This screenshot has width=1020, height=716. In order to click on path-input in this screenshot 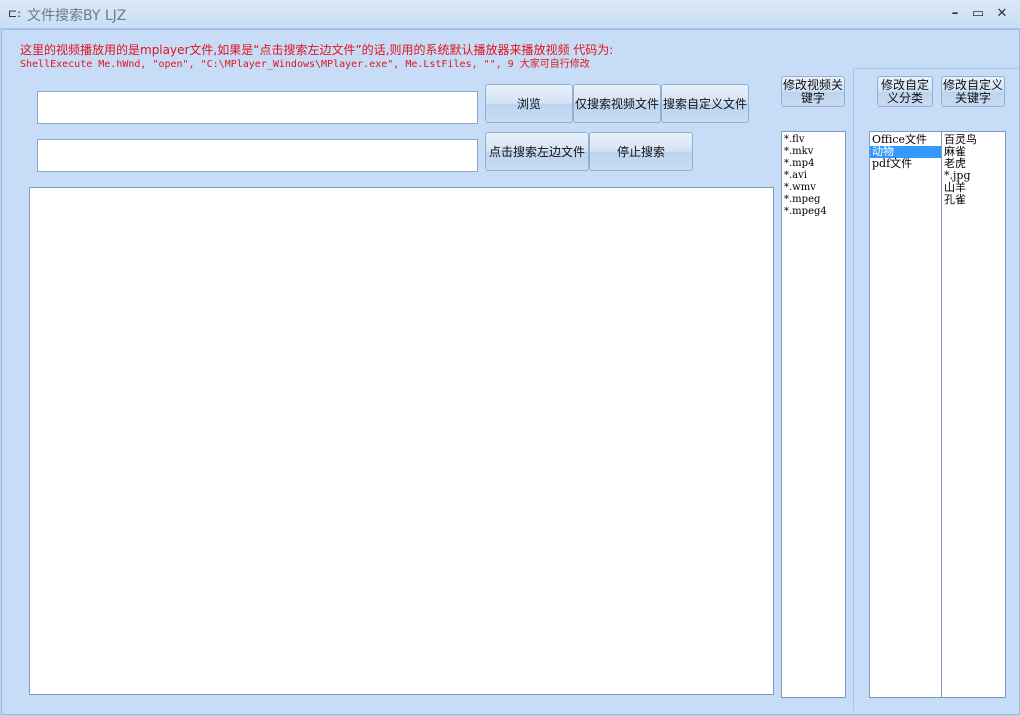, I will do `click(257, 107)`.